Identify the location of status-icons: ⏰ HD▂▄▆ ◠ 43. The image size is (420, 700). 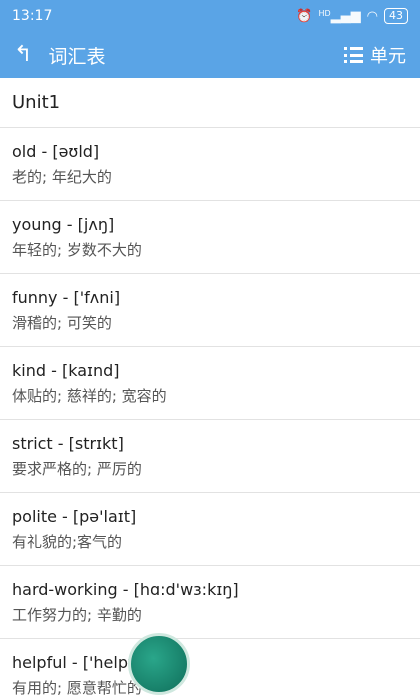
(352, 16).